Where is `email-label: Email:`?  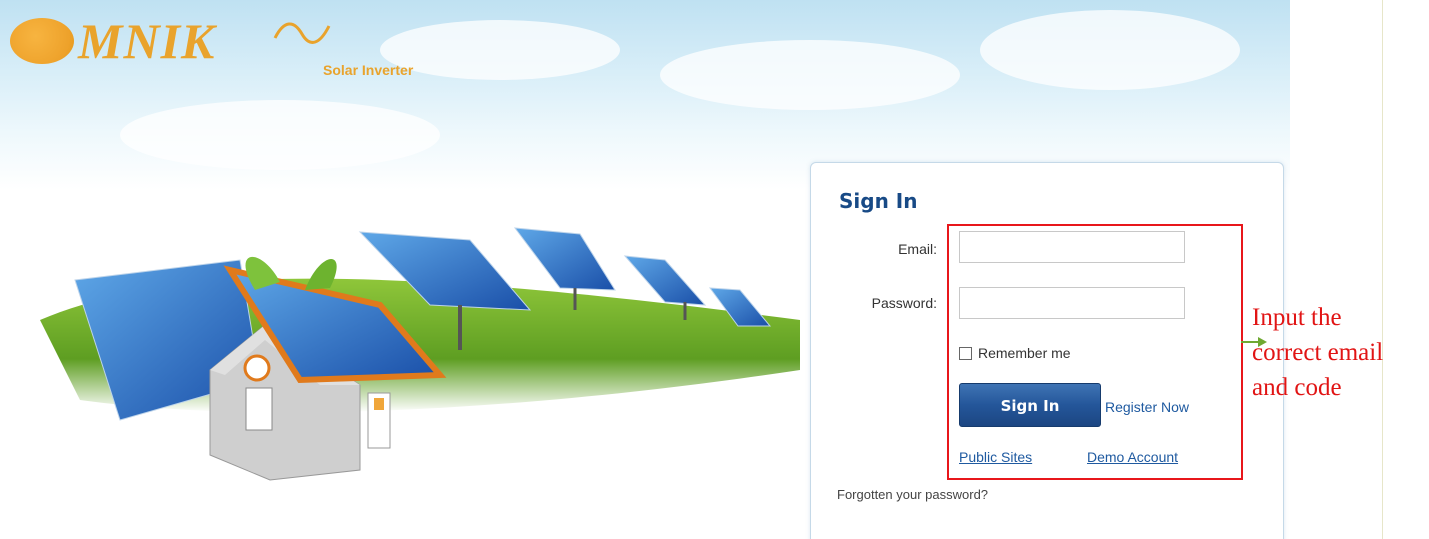 email-label: Email: is located at coordinates (917, 249).